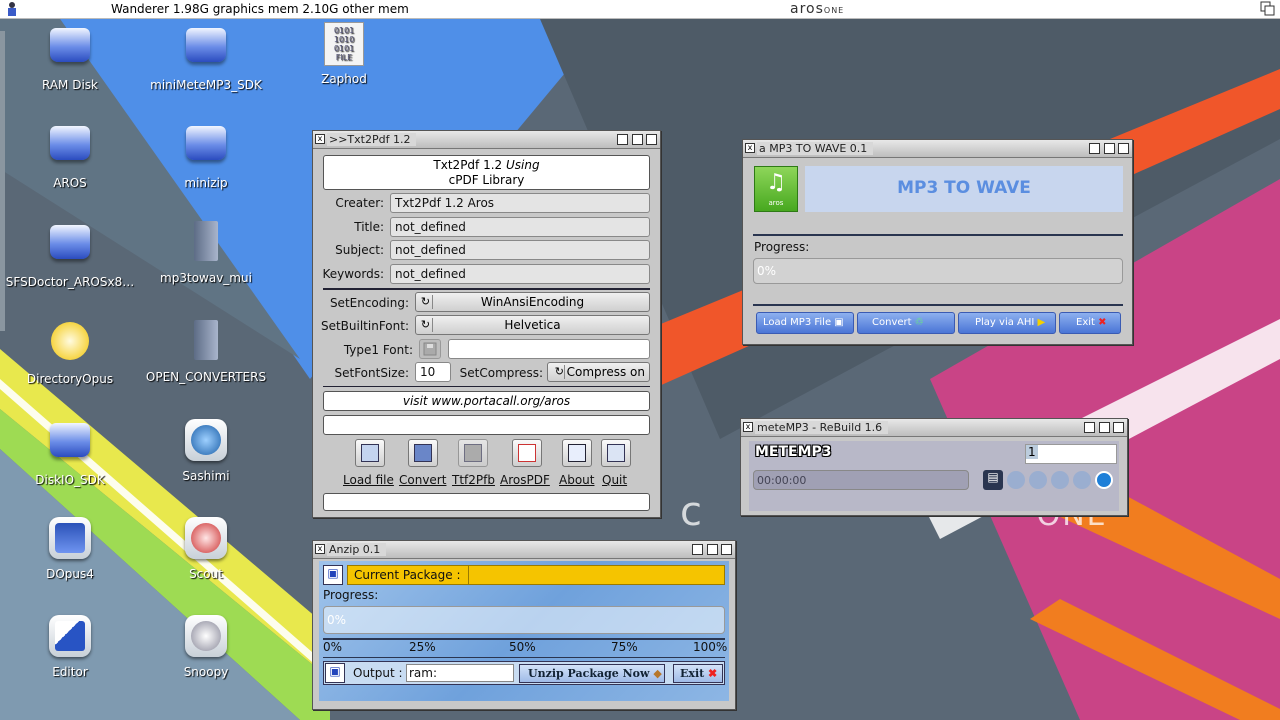 Image resolution: width=1280 pixels, height=720 pixels. Describe the element at coordinates (335, 673) in the screenshot. I see `output-disk-icon: ▣` at that location.